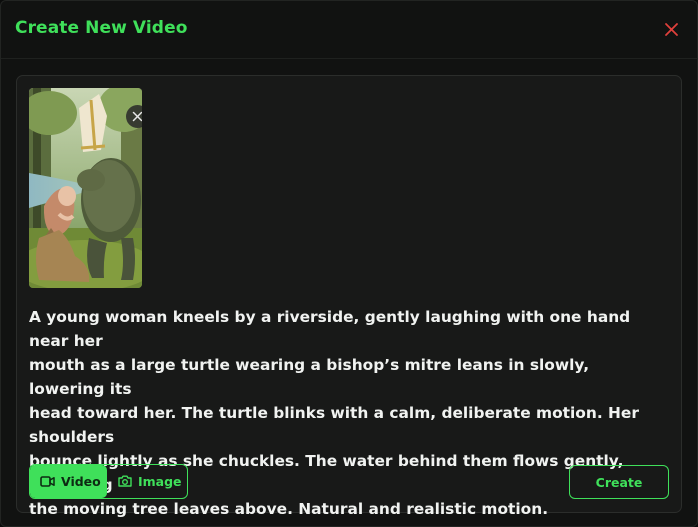  I want to click on reference-image, so click(85, 188).